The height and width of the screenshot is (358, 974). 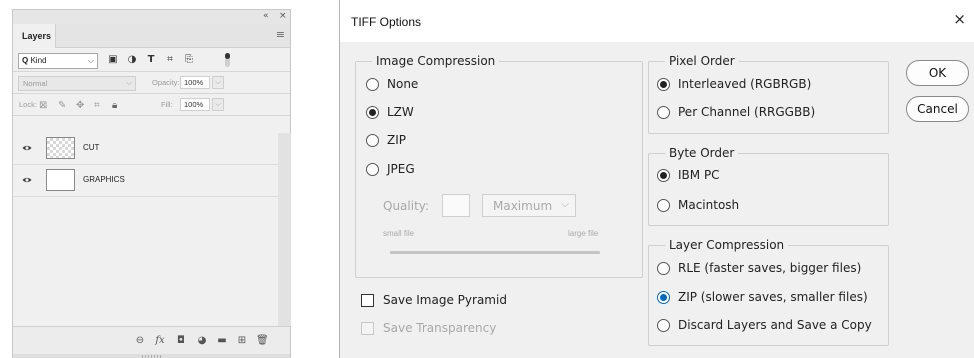 I want to click on opacity-input: 100%, so click(x=195, y=82).